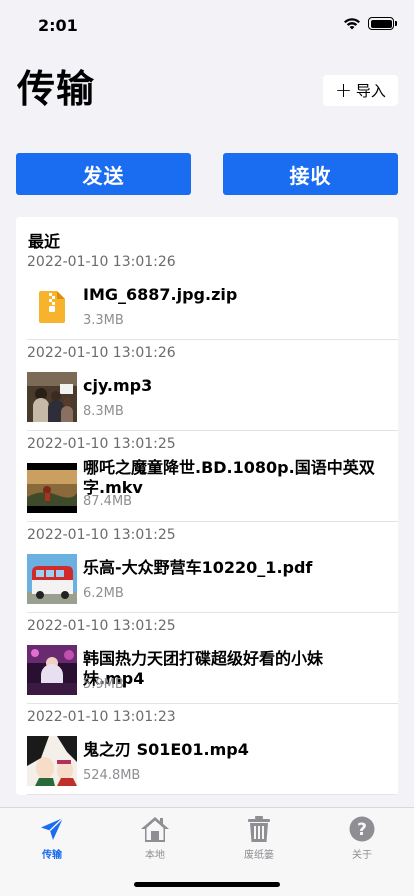 The height and width of the screenshot is (896, 414). What do you see at coordinates (259, 855) in the screenshot?
I see `tab-label: 废纸篓` at bounding box center [259, 855].